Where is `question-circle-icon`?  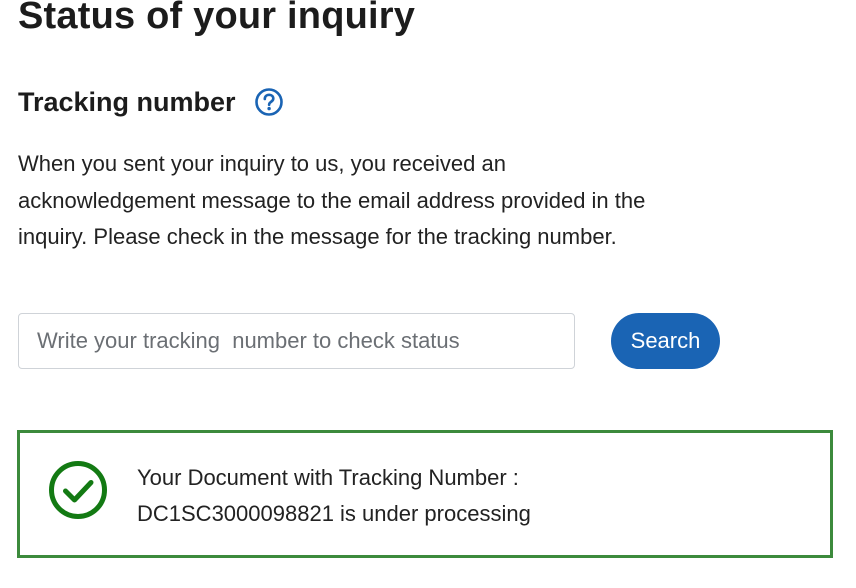 question-circle-icon is located at coordinates (269, 102).